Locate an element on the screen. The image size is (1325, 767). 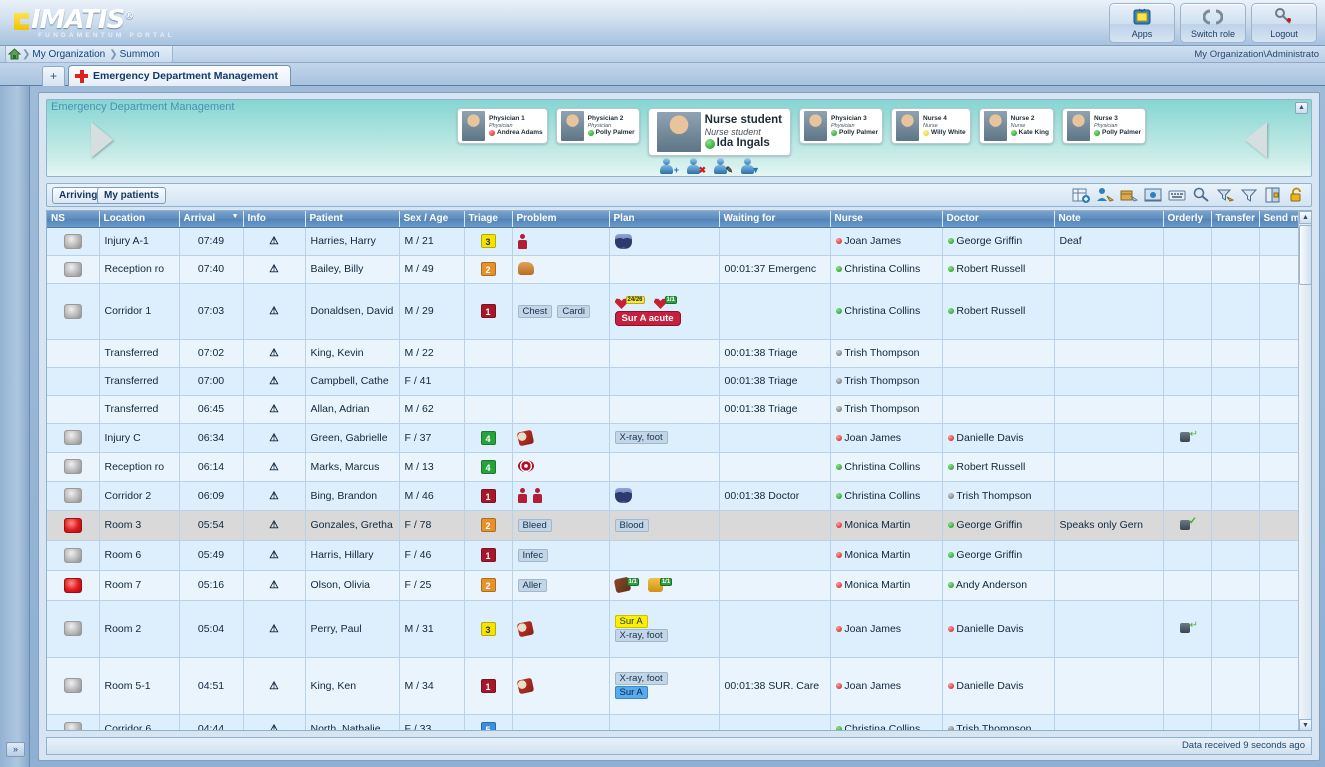
cell-nurse: Trish Thompson is located at coordinates (886, 381).